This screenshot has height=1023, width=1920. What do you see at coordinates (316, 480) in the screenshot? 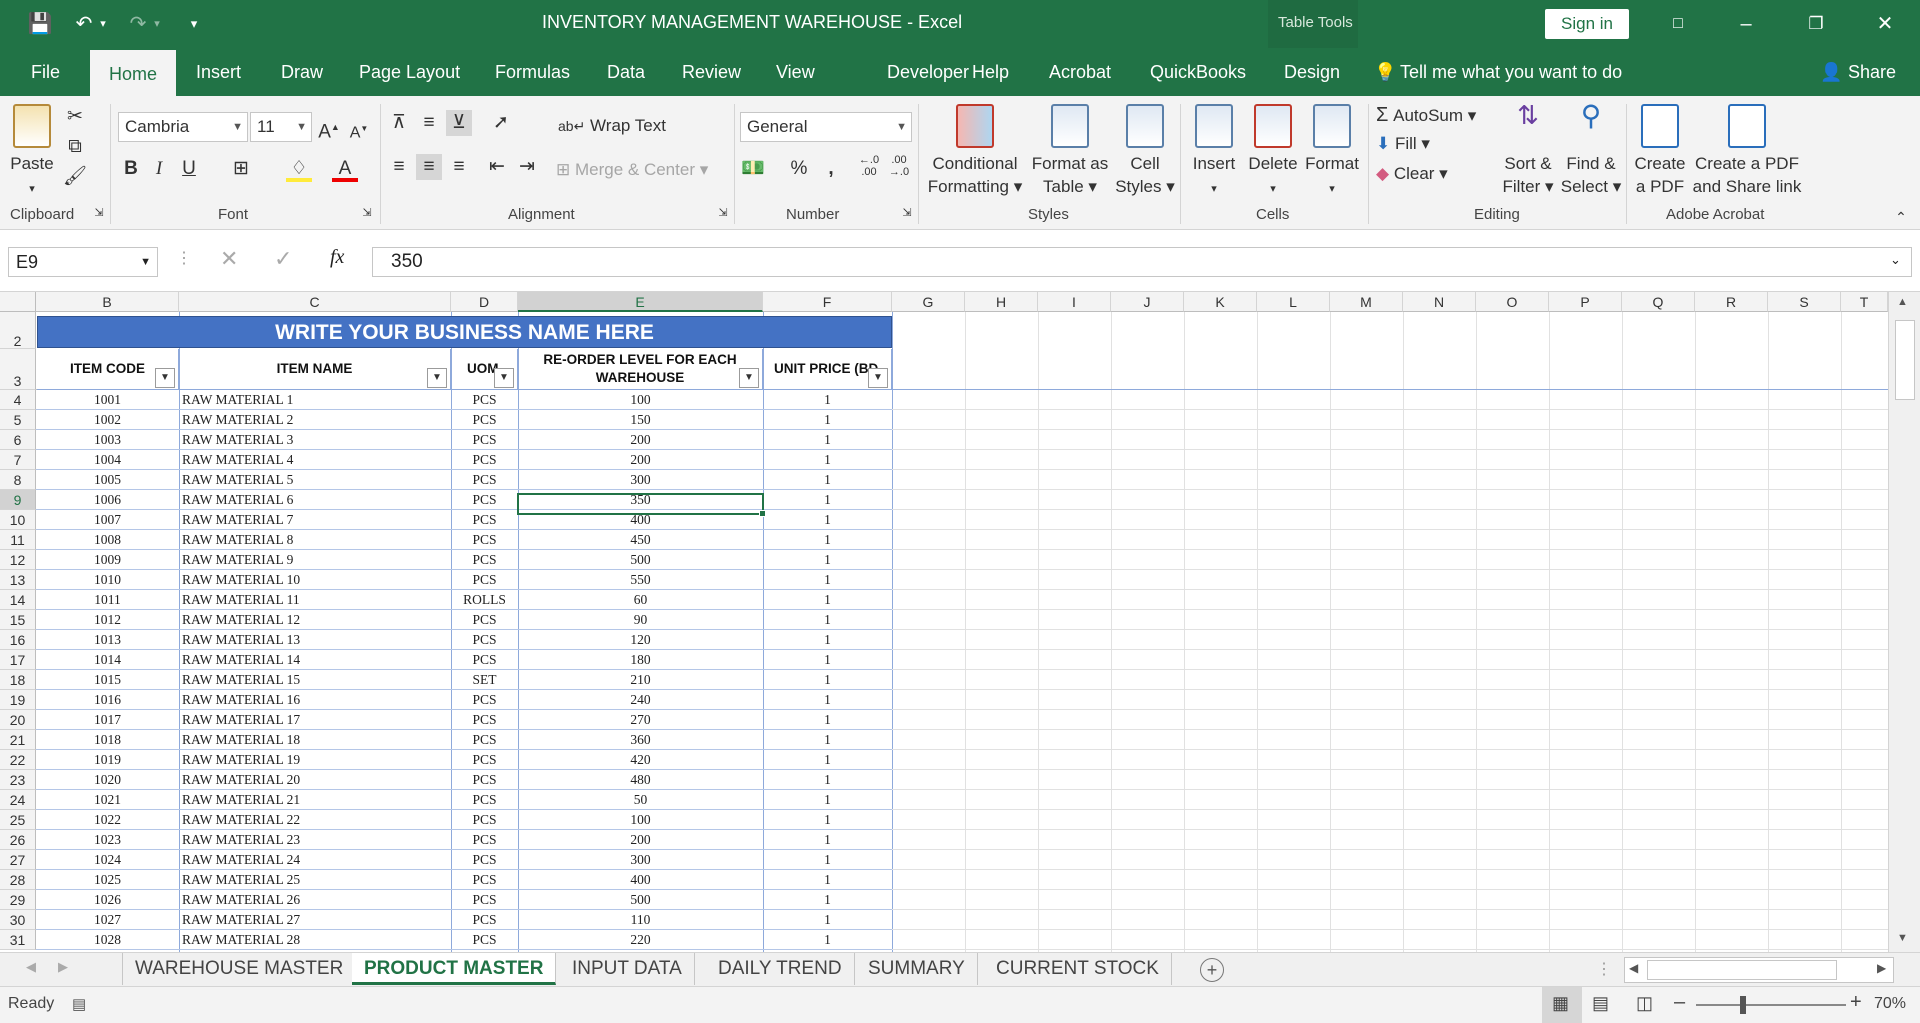
I see `cell-item-name: RAW MATERIAL 5` at bounding box center [316, 480].